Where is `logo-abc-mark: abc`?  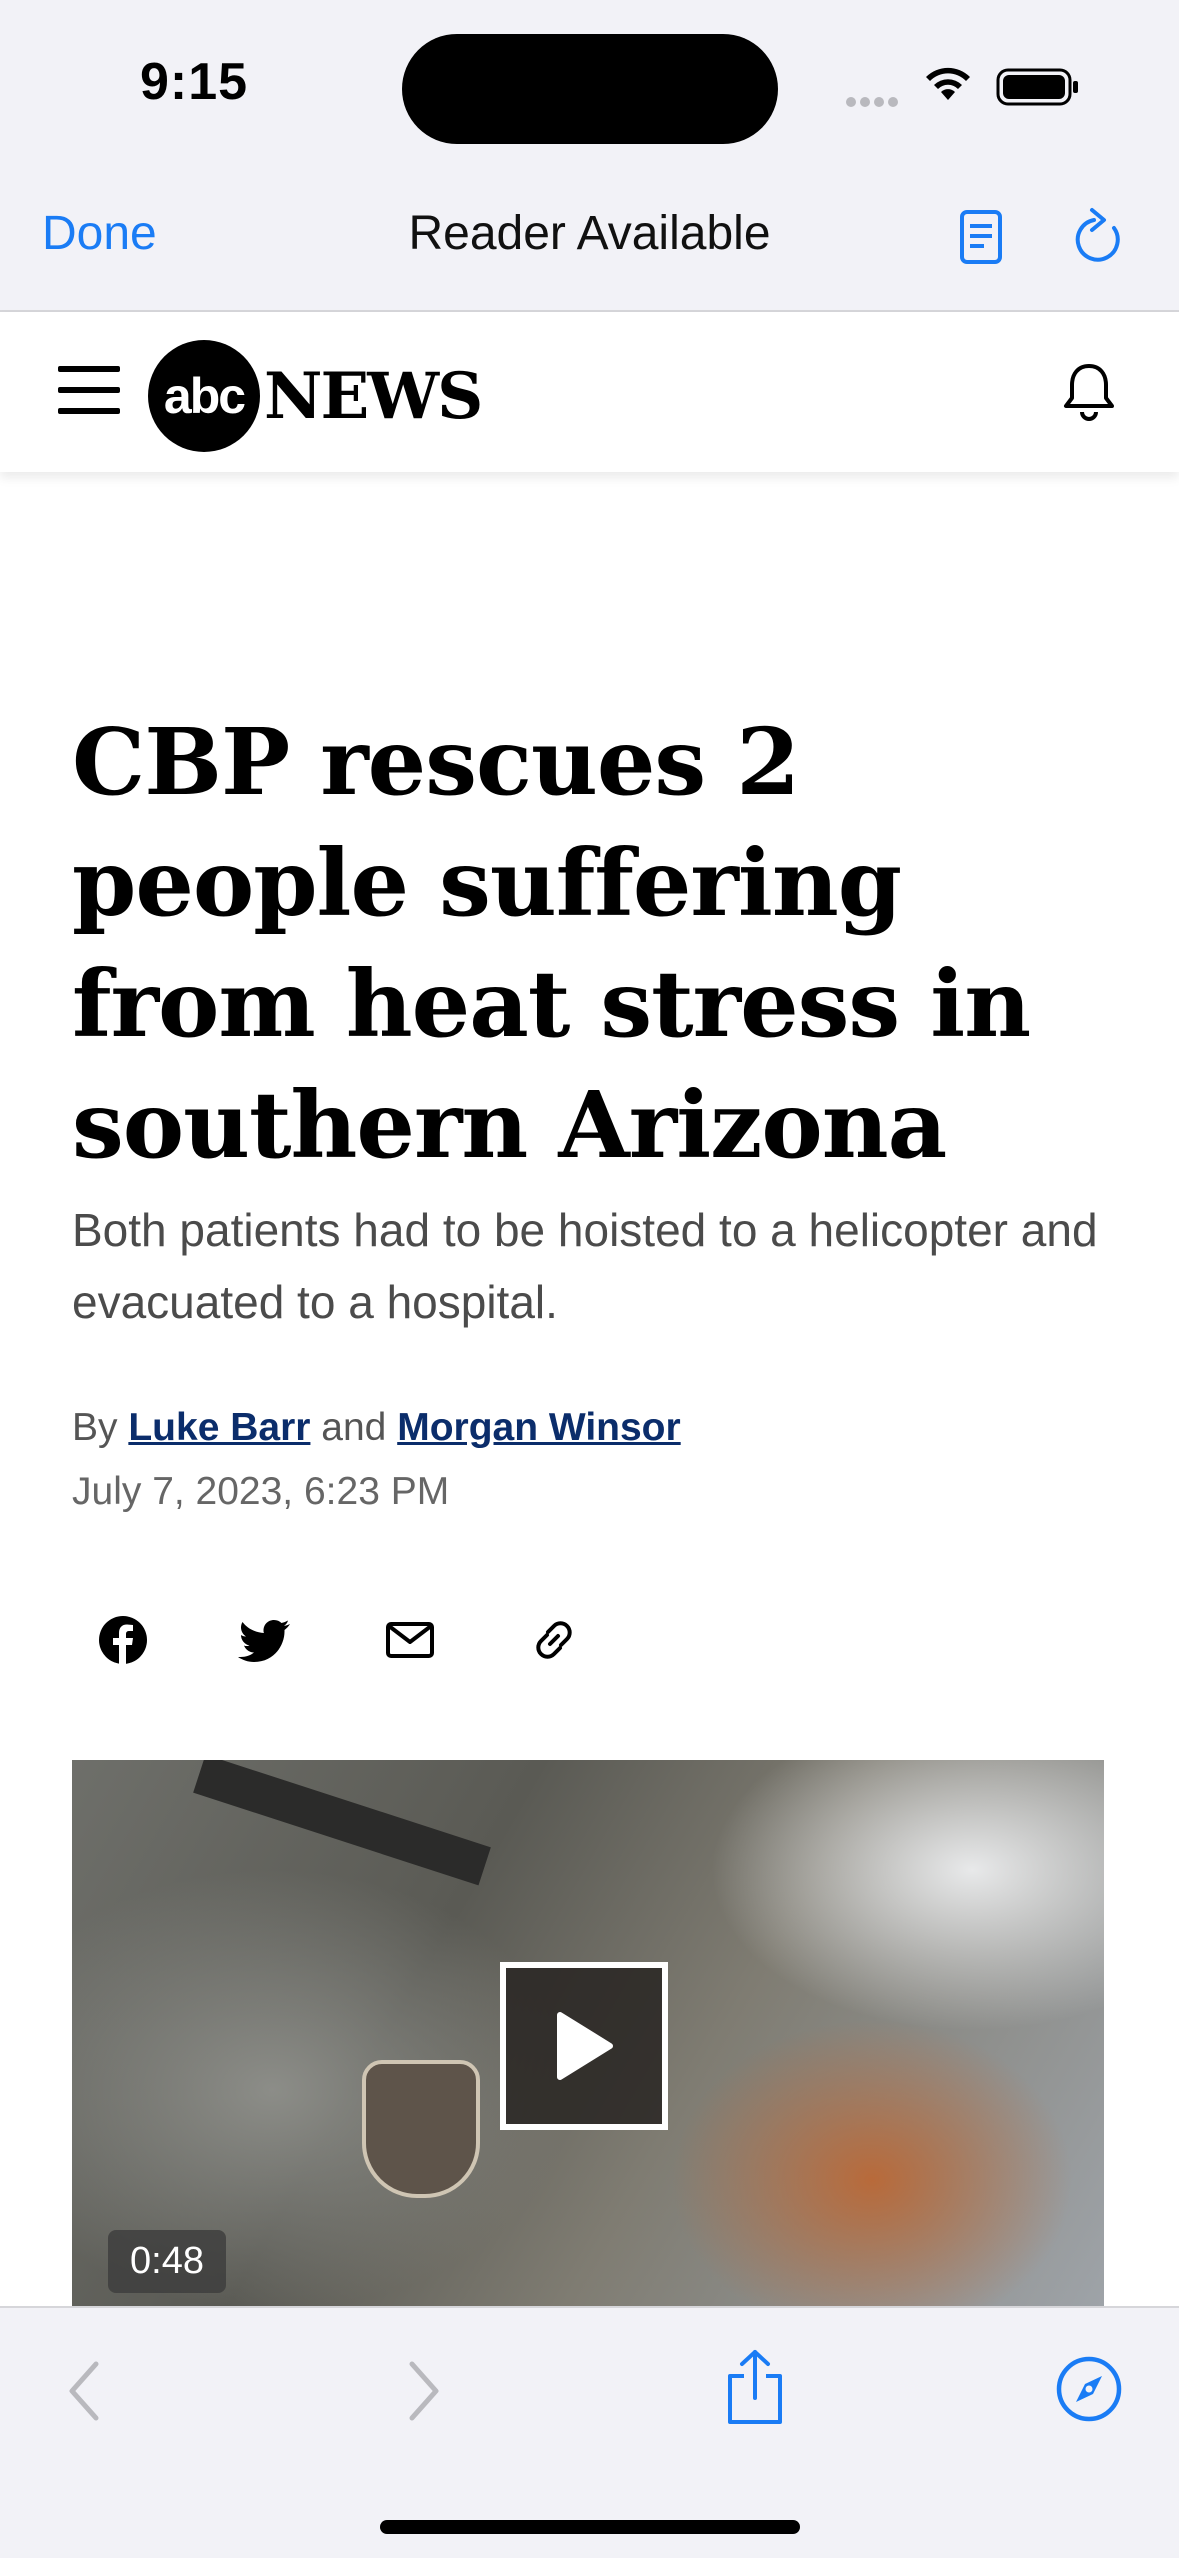 logo-abc-mark: abc is located at coordinates (204, 396).